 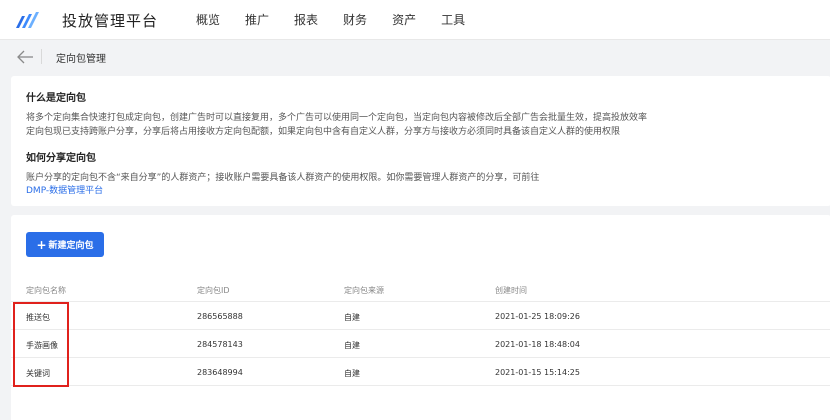 I want to click on logo-icon, so click(x=27, y=20).